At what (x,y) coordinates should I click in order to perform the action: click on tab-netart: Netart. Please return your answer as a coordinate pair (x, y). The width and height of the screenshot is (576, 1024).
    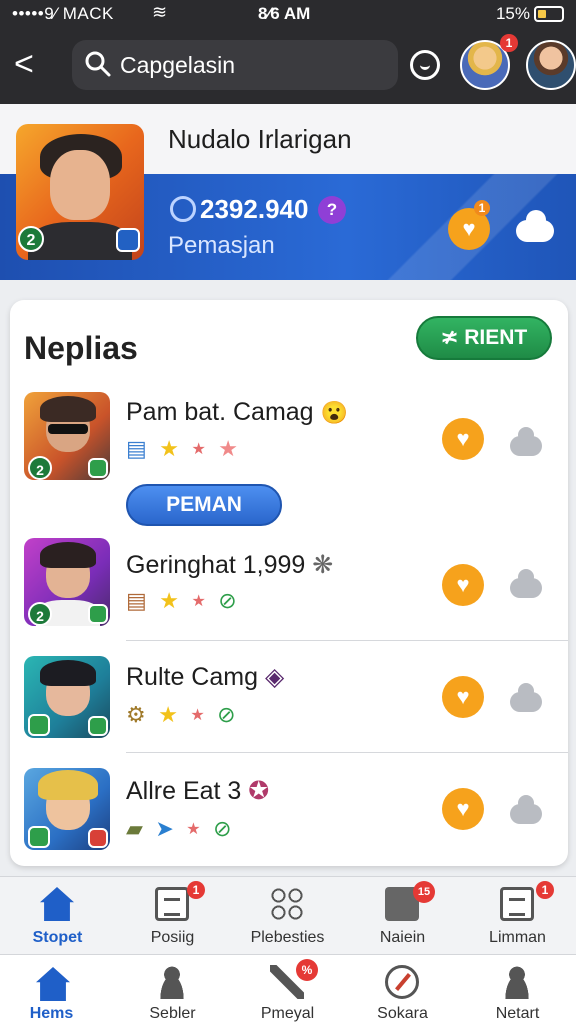
    Looking at the image, I should click on (517, 989).